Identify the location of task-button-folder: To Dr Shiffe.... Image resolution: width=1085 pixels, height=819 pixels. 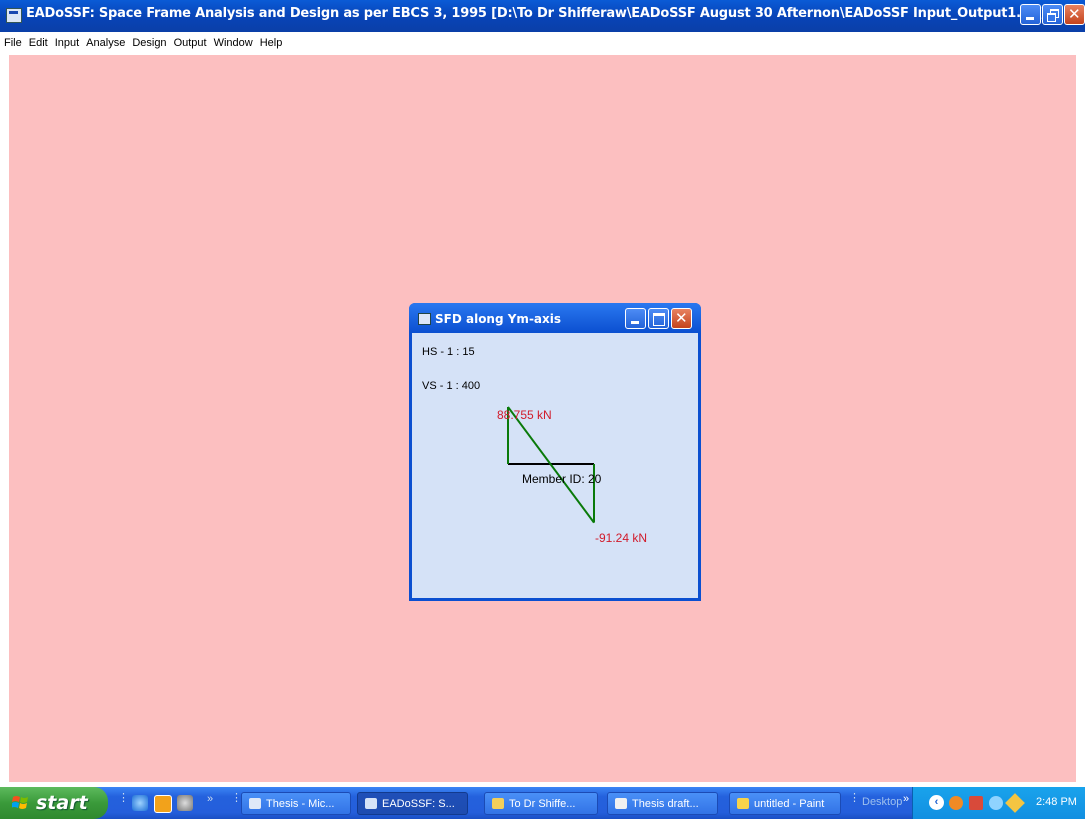
(541, 803).